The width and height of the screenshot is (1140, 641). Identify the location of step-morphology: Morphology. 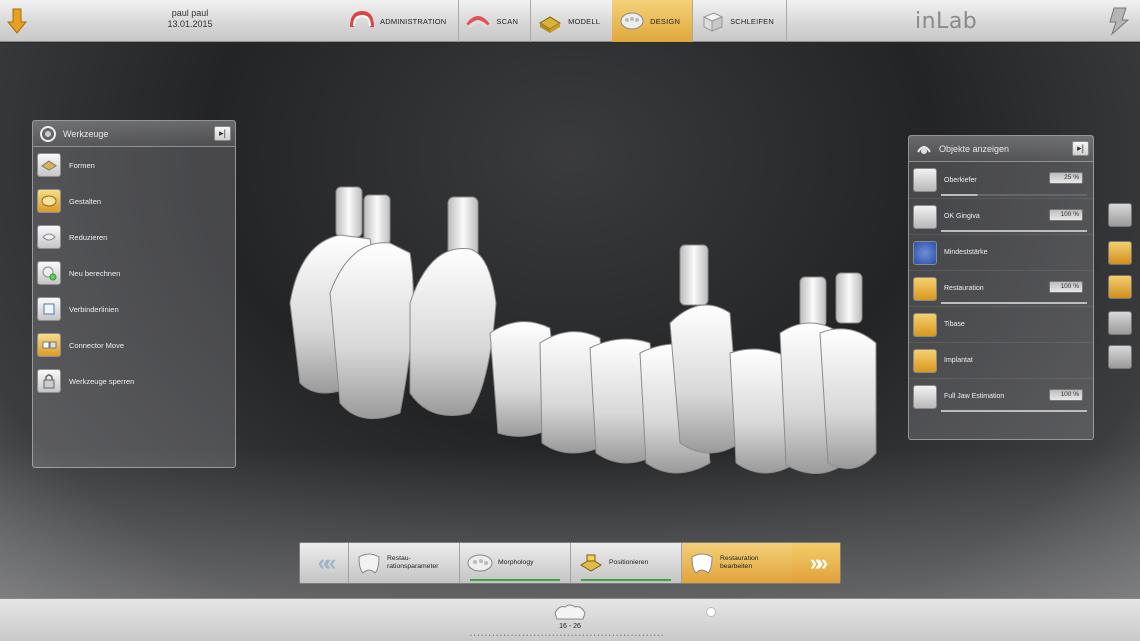
(514, 563).